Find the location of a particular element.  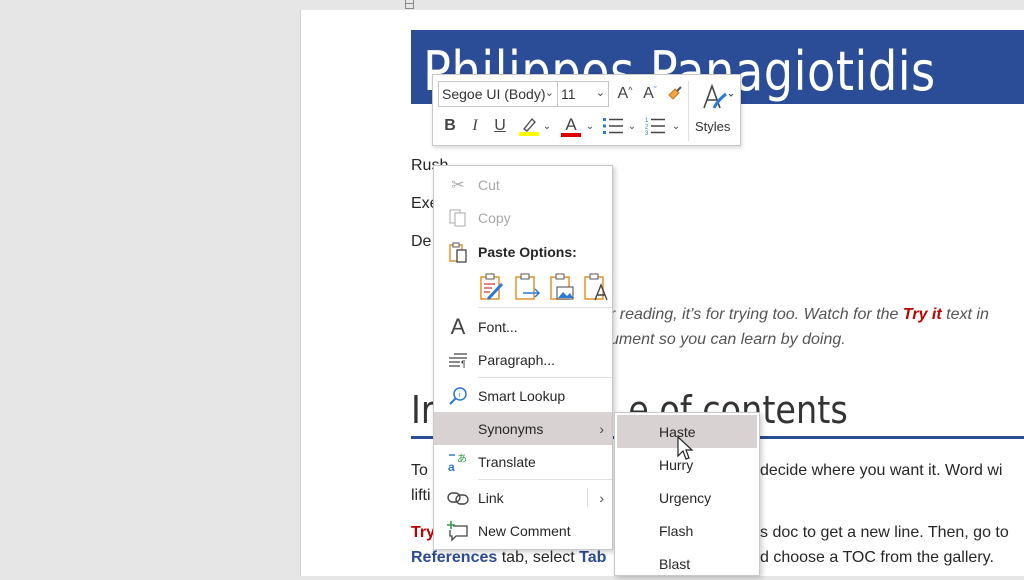

styles-icon is located at coordinates (718, 96).